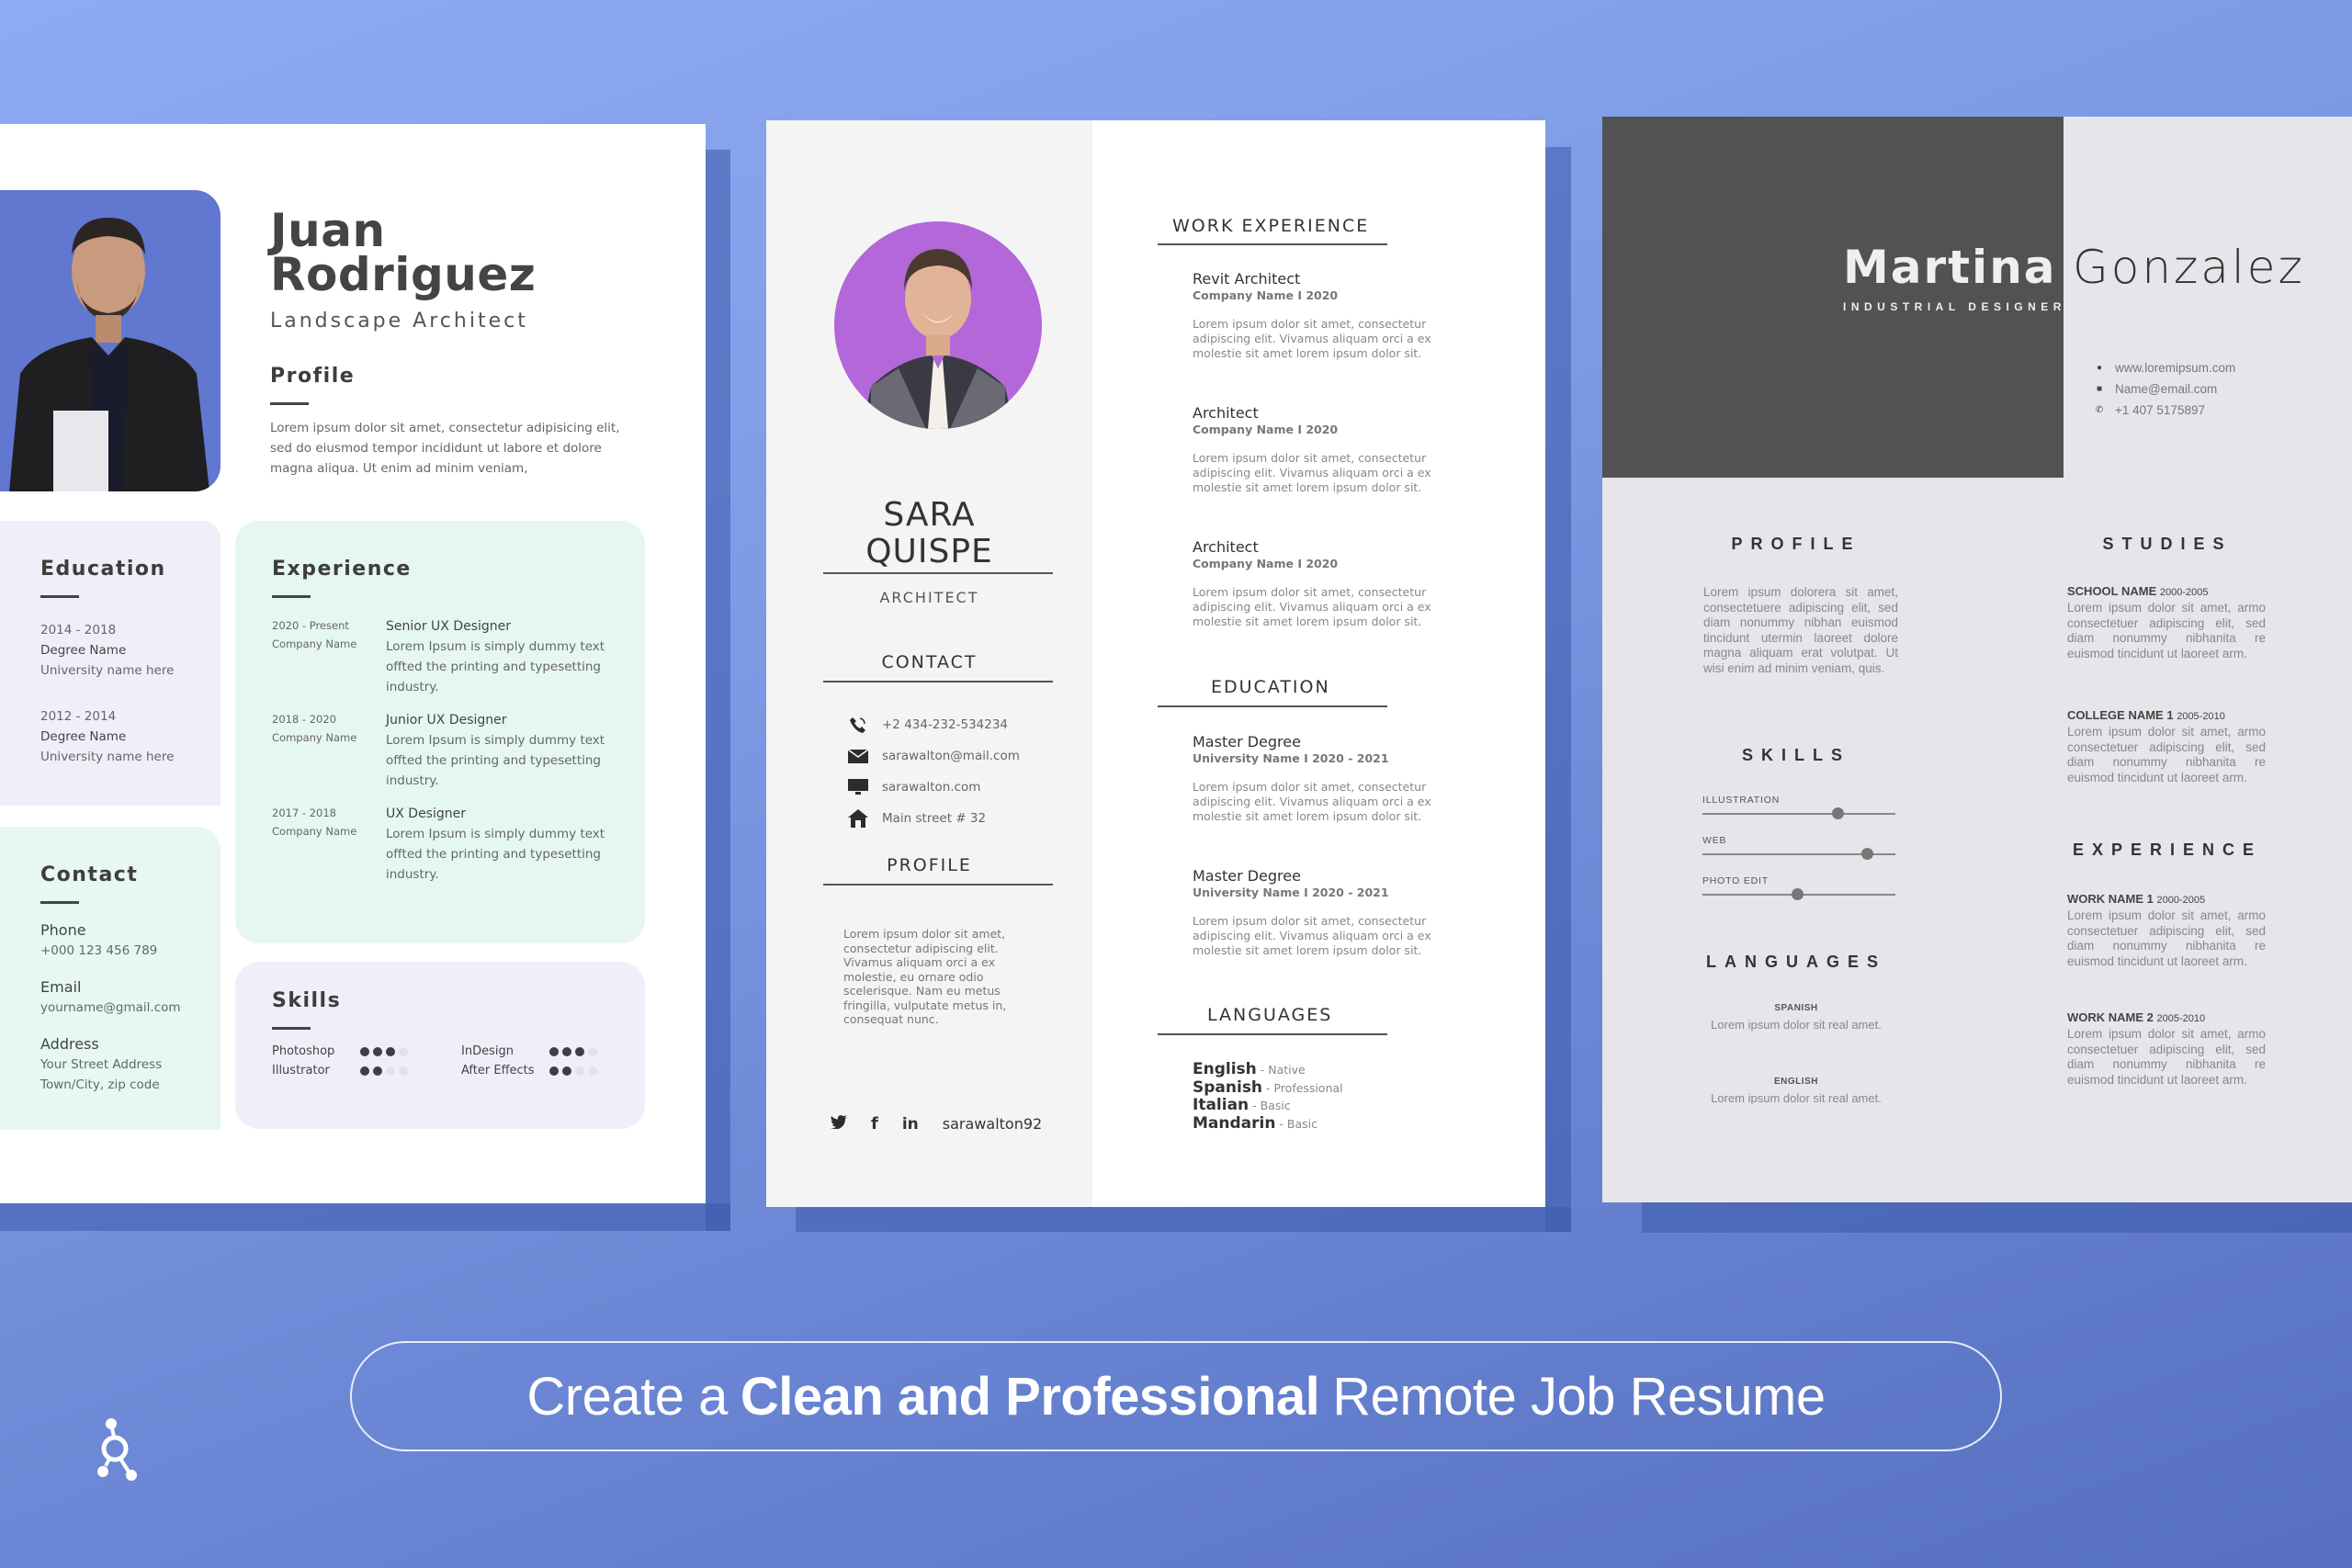 This screenshot has height=1568, width=2352. I want to click on company-name: Company Name, so click(314, 738).